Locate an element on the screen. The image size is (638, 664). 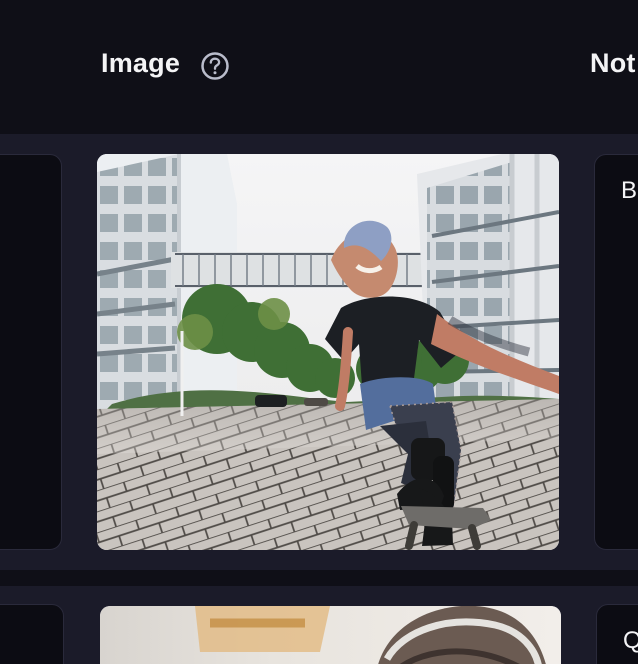
image-column-title: Image is located at coordinates (141, 63).